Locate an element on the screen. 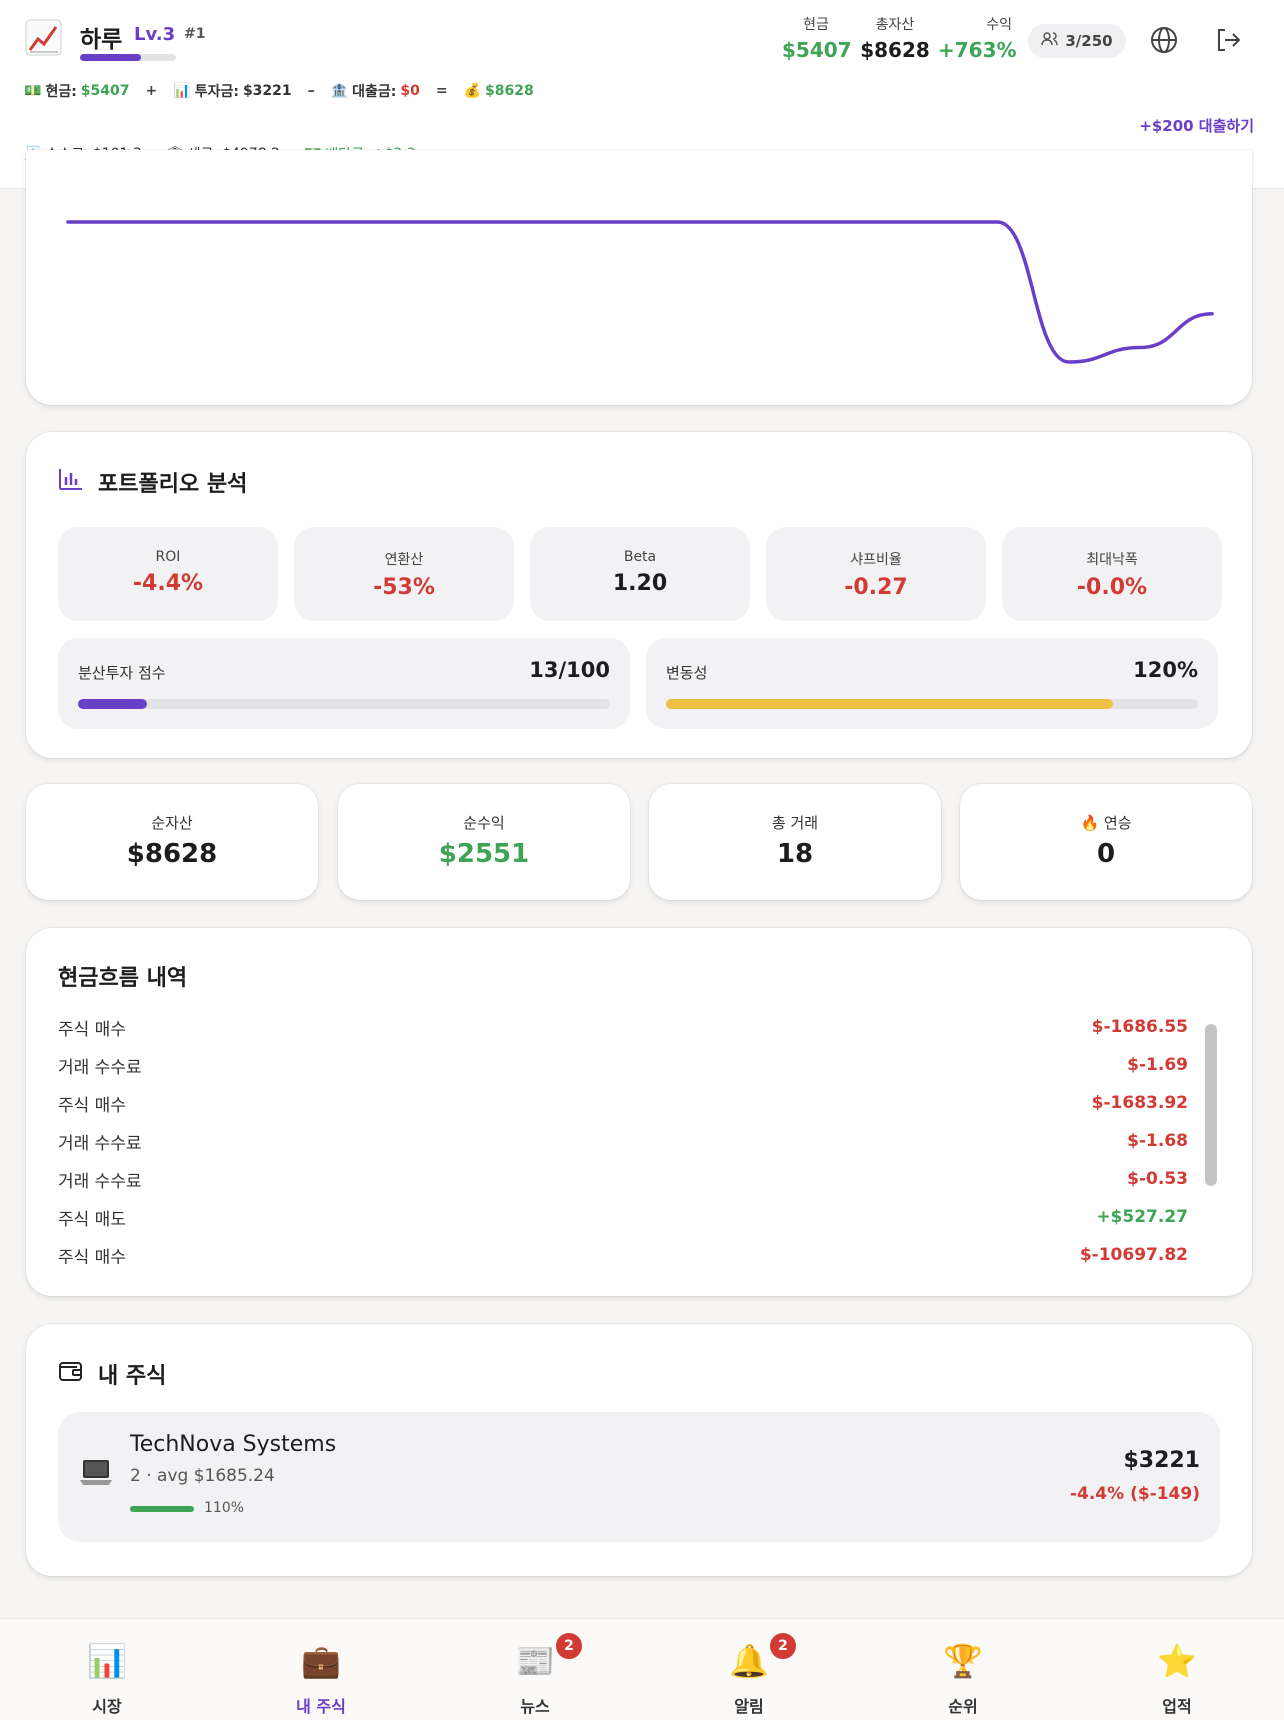  header-stat-label: 현금 is located at coordinates (816, 25).